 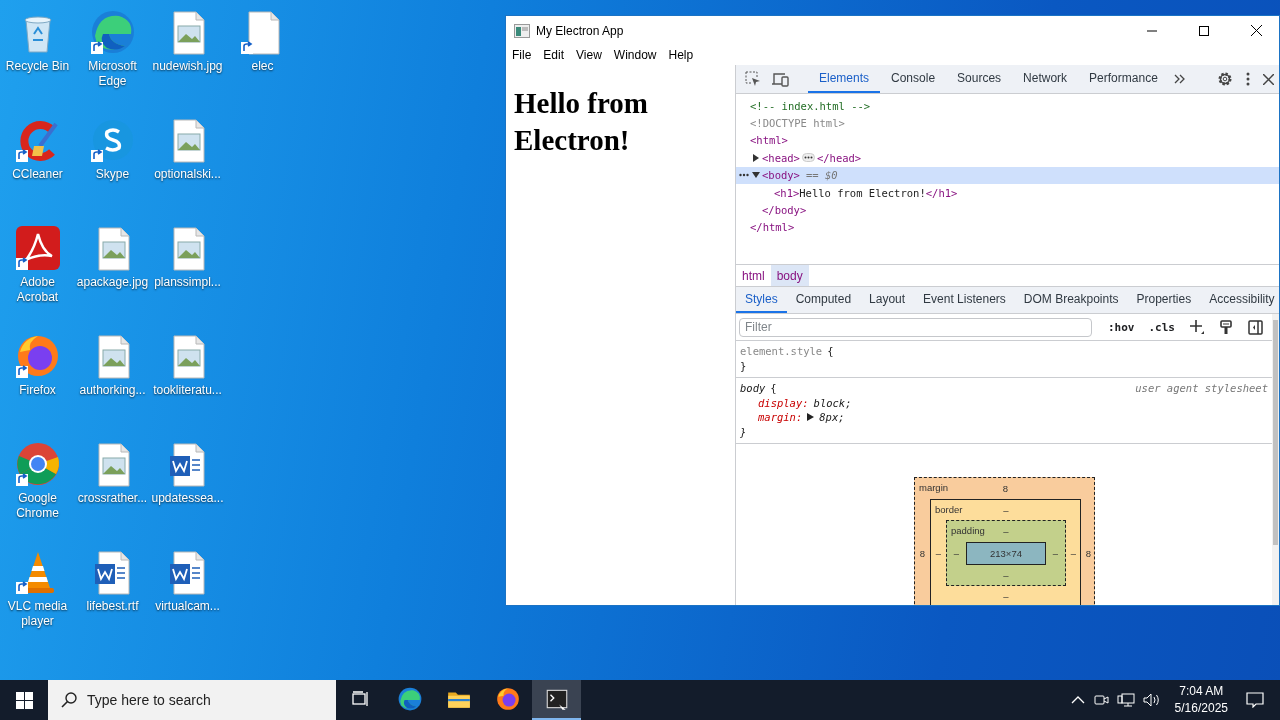 What do you see at coordinates (262, 66) in the screenshot?
I see `icon-label: elec` at bounding box center [262, 66].